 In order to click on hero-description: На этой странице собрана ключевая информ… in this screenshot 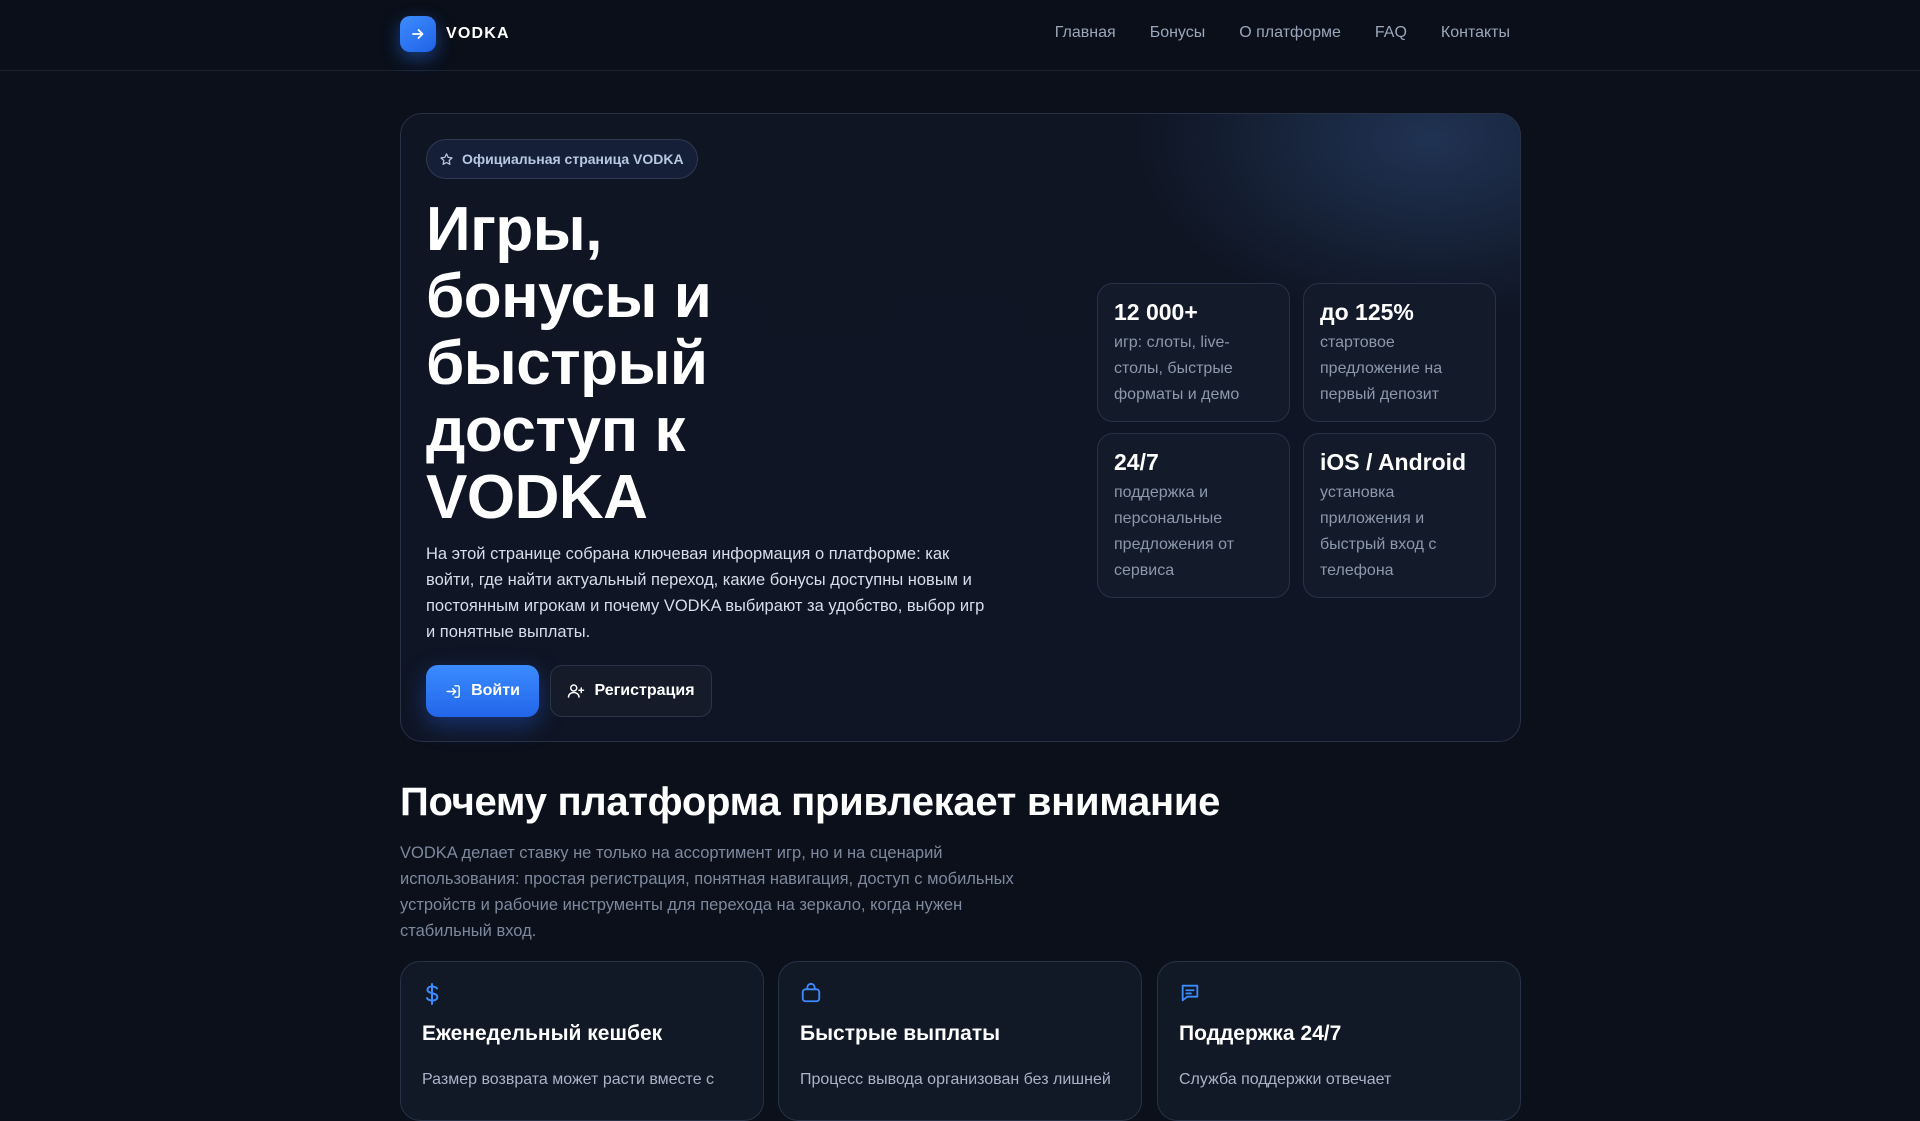, I will do `click(705, 593)`.